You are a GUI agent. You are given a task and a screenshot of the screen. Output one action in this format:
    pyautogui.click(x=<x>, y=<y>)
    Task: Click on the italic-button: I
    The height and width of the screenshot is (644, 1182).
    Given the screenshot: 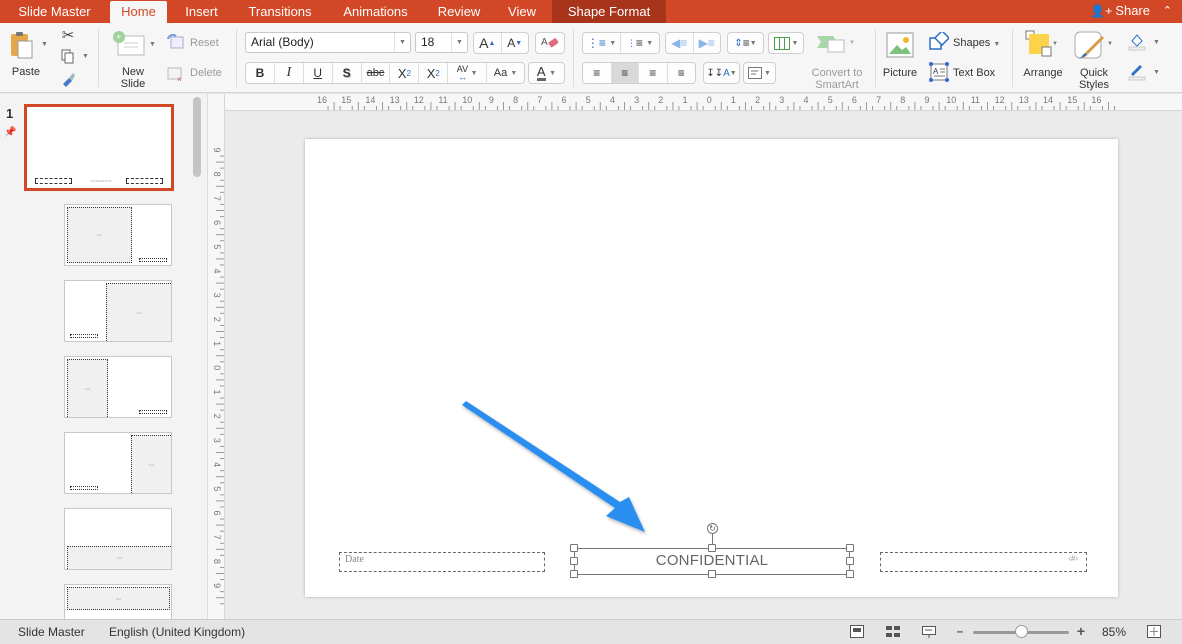 What is the action you would take?
    pyautogui.click(x=289, y=73)
    